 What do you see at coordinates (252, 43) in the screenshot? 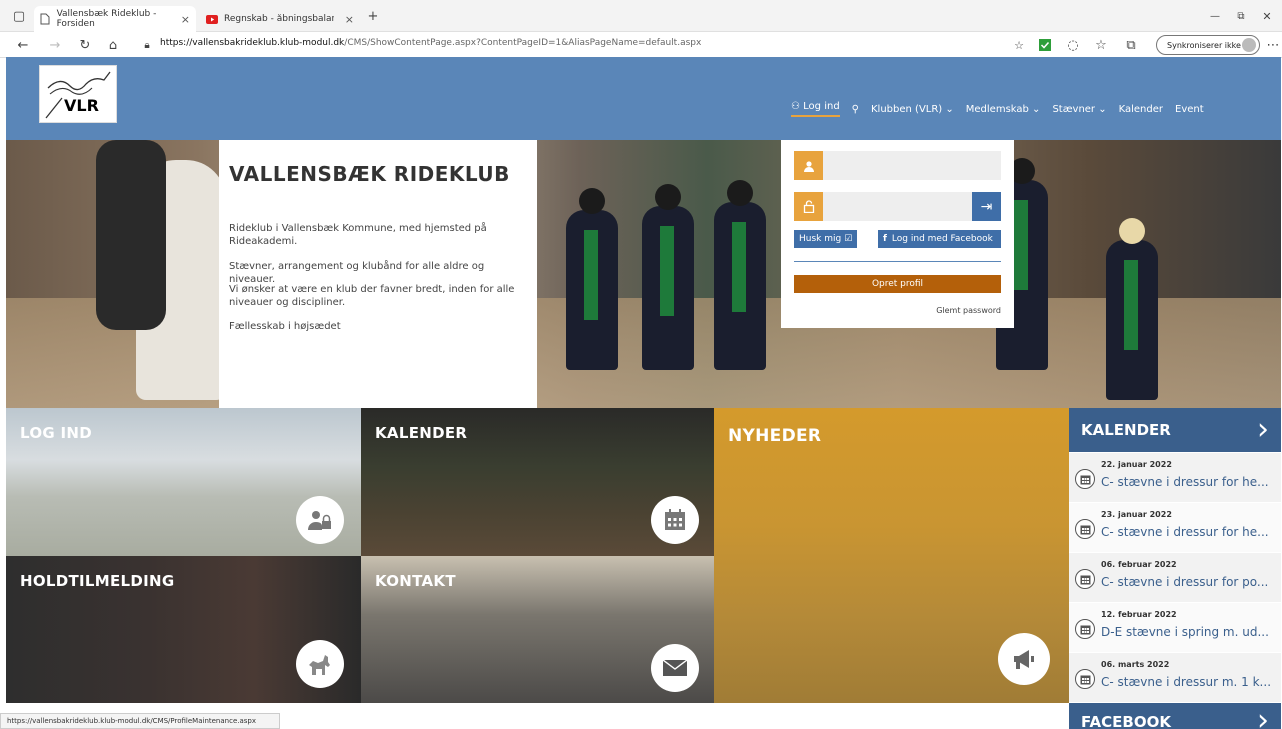
I see `url-host: https://vallensbakrideklub.klub-modul.dk` at bounding box center [252, 43].